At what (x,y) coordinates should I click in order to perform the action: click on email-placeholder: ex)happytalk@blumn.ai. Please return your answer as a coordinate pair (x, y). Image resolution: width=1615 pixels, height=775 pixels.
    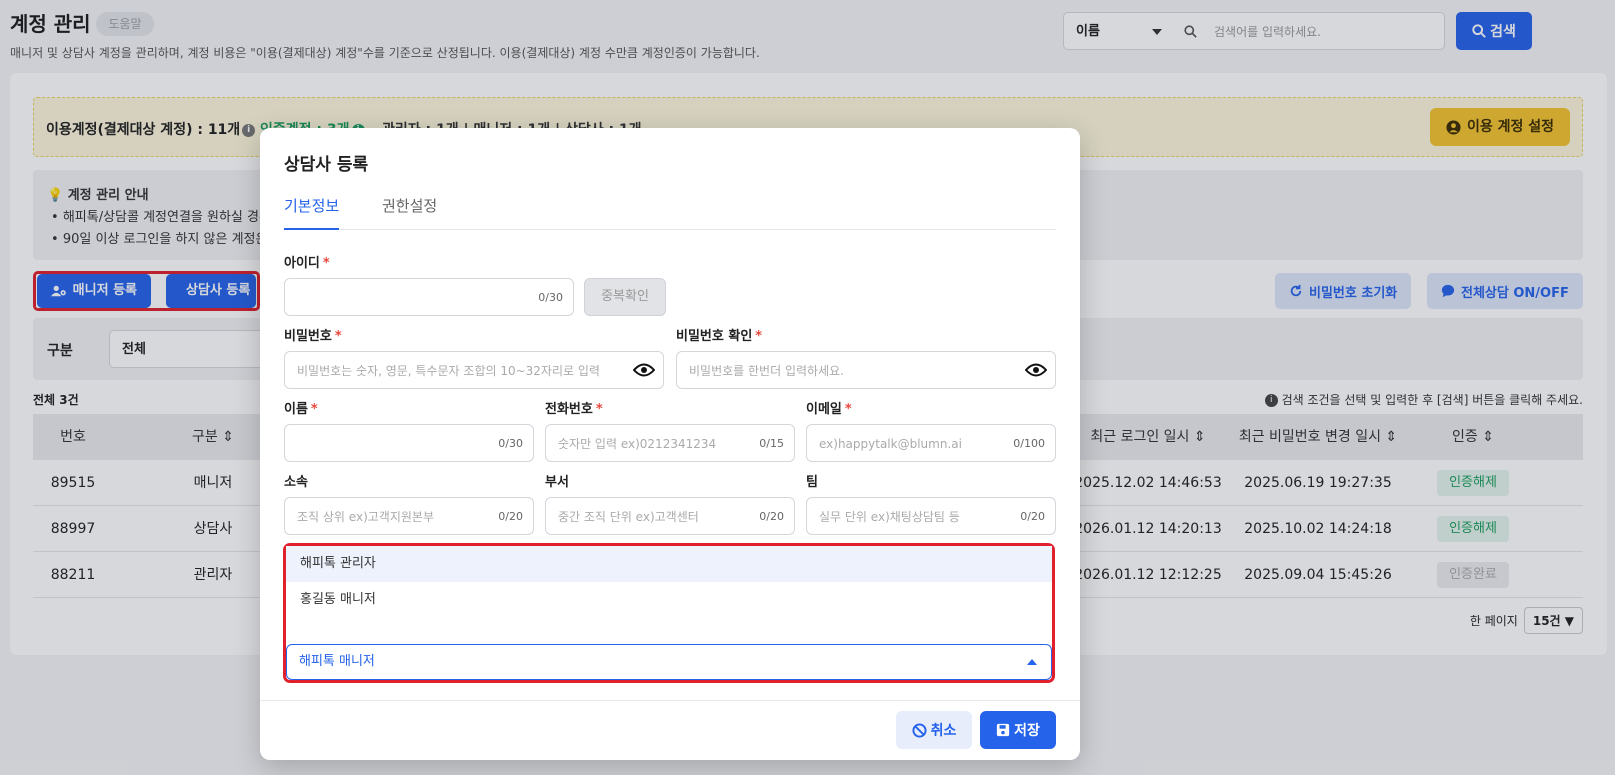
    Looking at the image, I should click on (890, 444).